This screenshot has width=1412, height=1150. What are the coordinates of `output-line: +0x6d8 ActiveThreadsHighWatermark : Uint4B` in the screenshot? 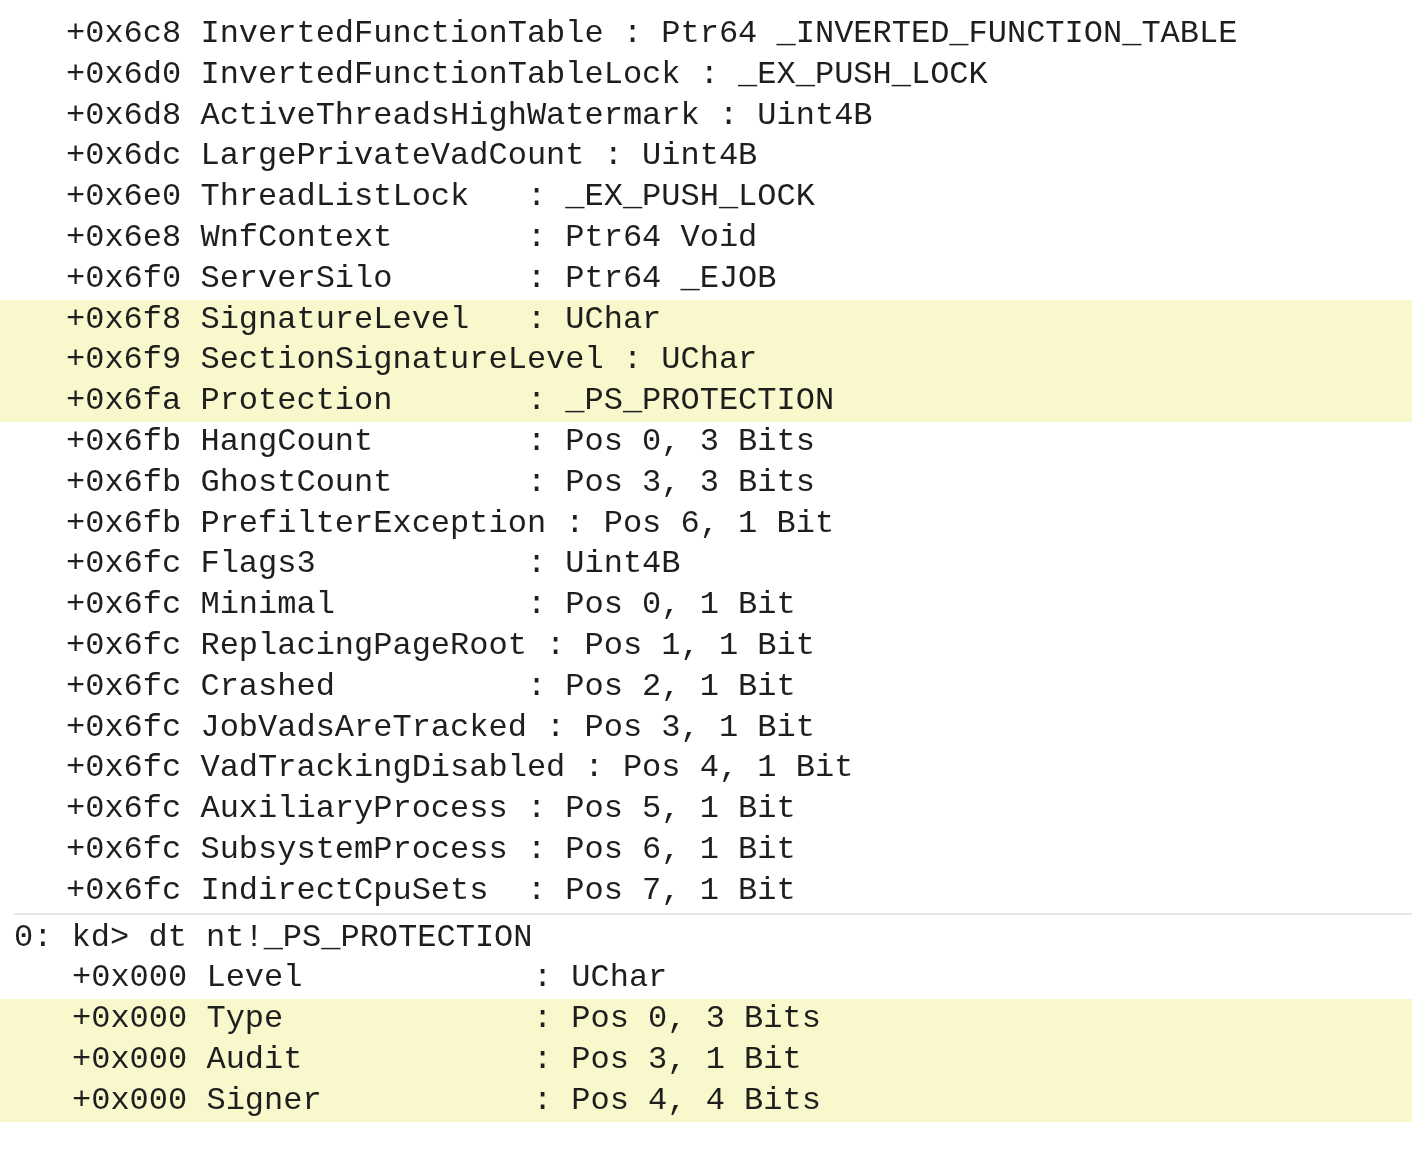 It's located at (469, 115).